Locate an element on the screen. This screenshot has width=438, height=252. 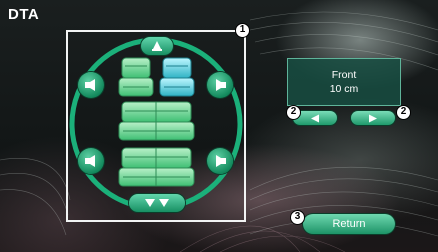
rear-left-speaker-button is located at coordinates (91, 161).